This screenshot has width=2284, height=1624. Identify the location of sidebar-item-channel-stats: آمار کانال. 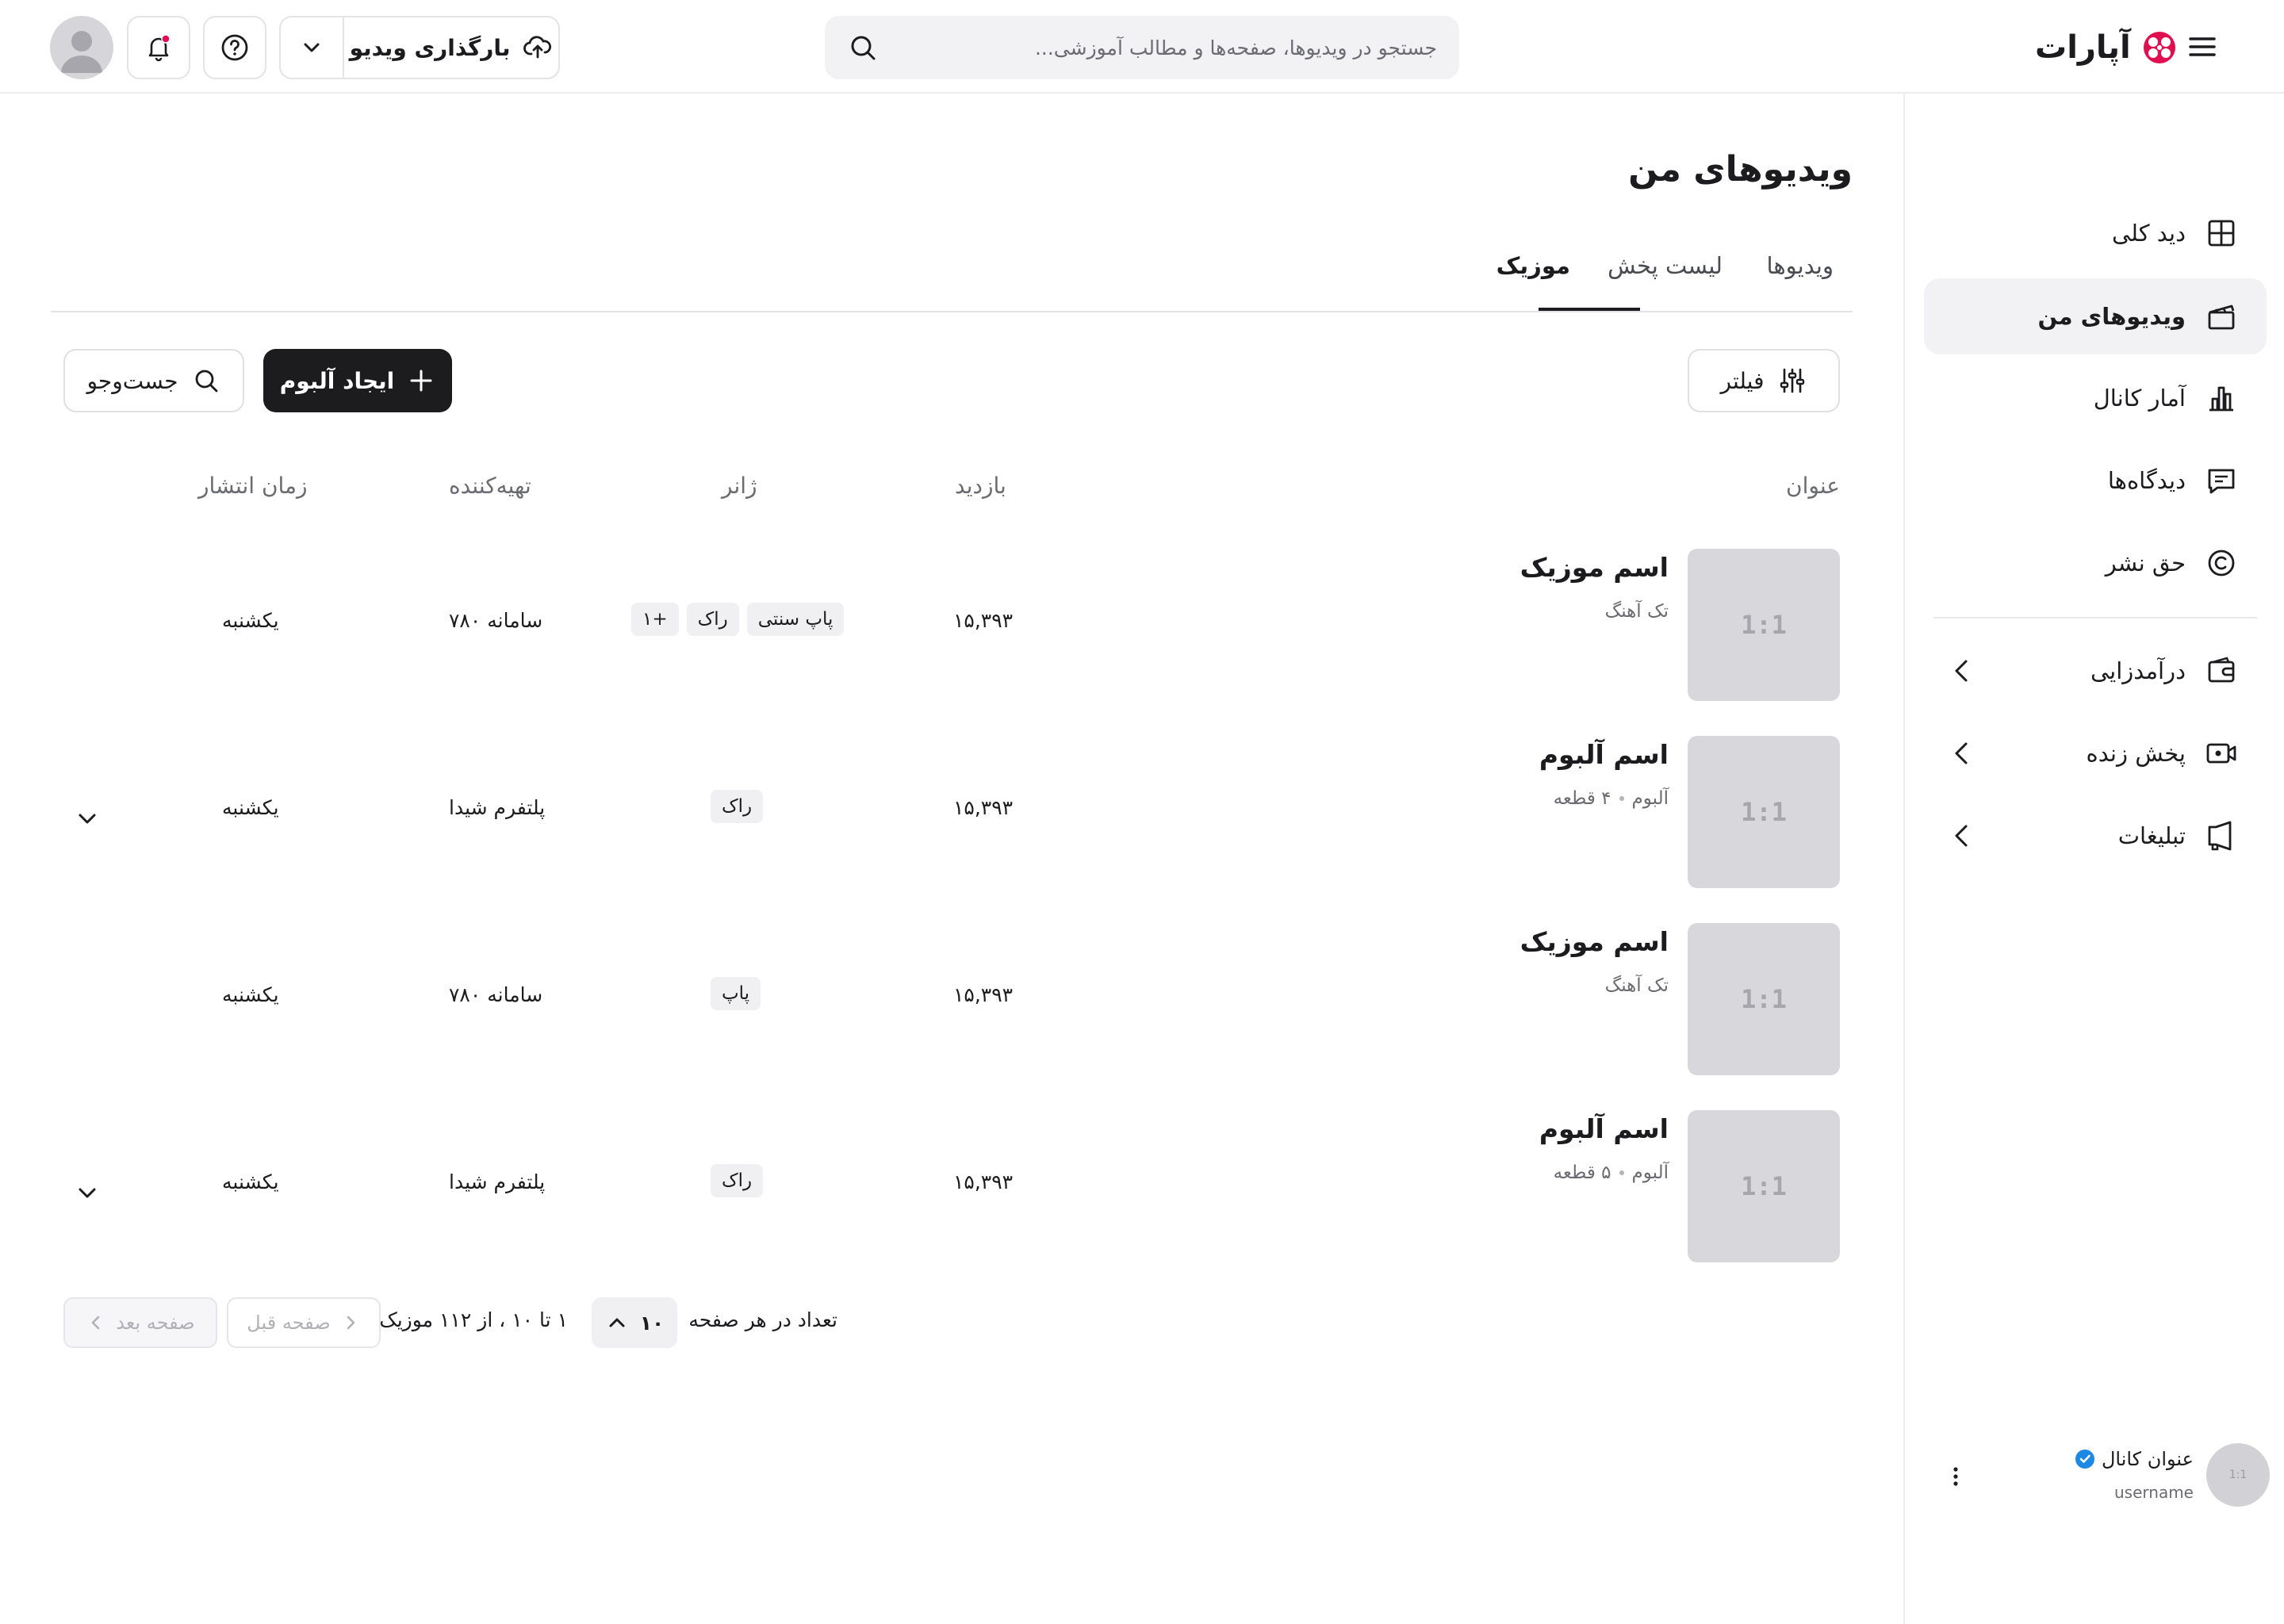
(2095, 398).